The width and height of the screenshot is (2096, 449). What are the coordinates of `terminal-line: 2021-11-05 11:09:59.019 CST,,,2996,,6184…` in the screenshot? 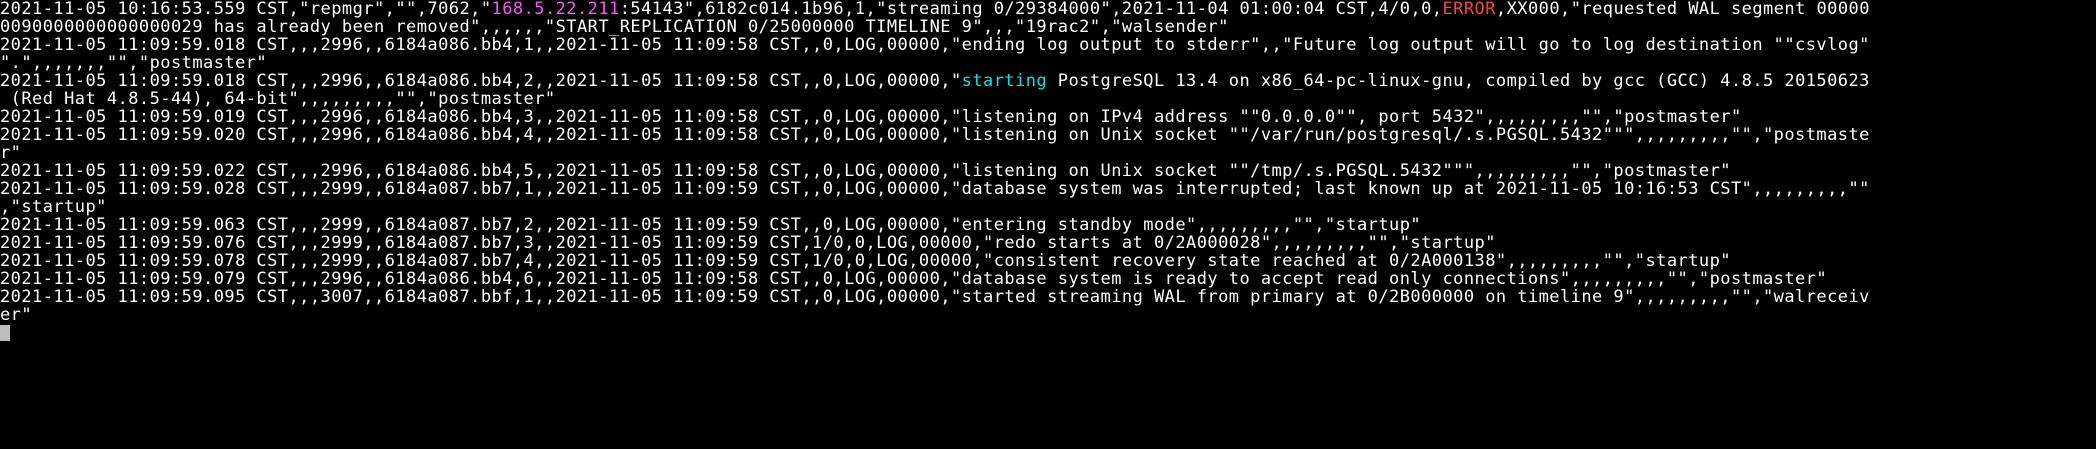 It's located at (1048, 117).